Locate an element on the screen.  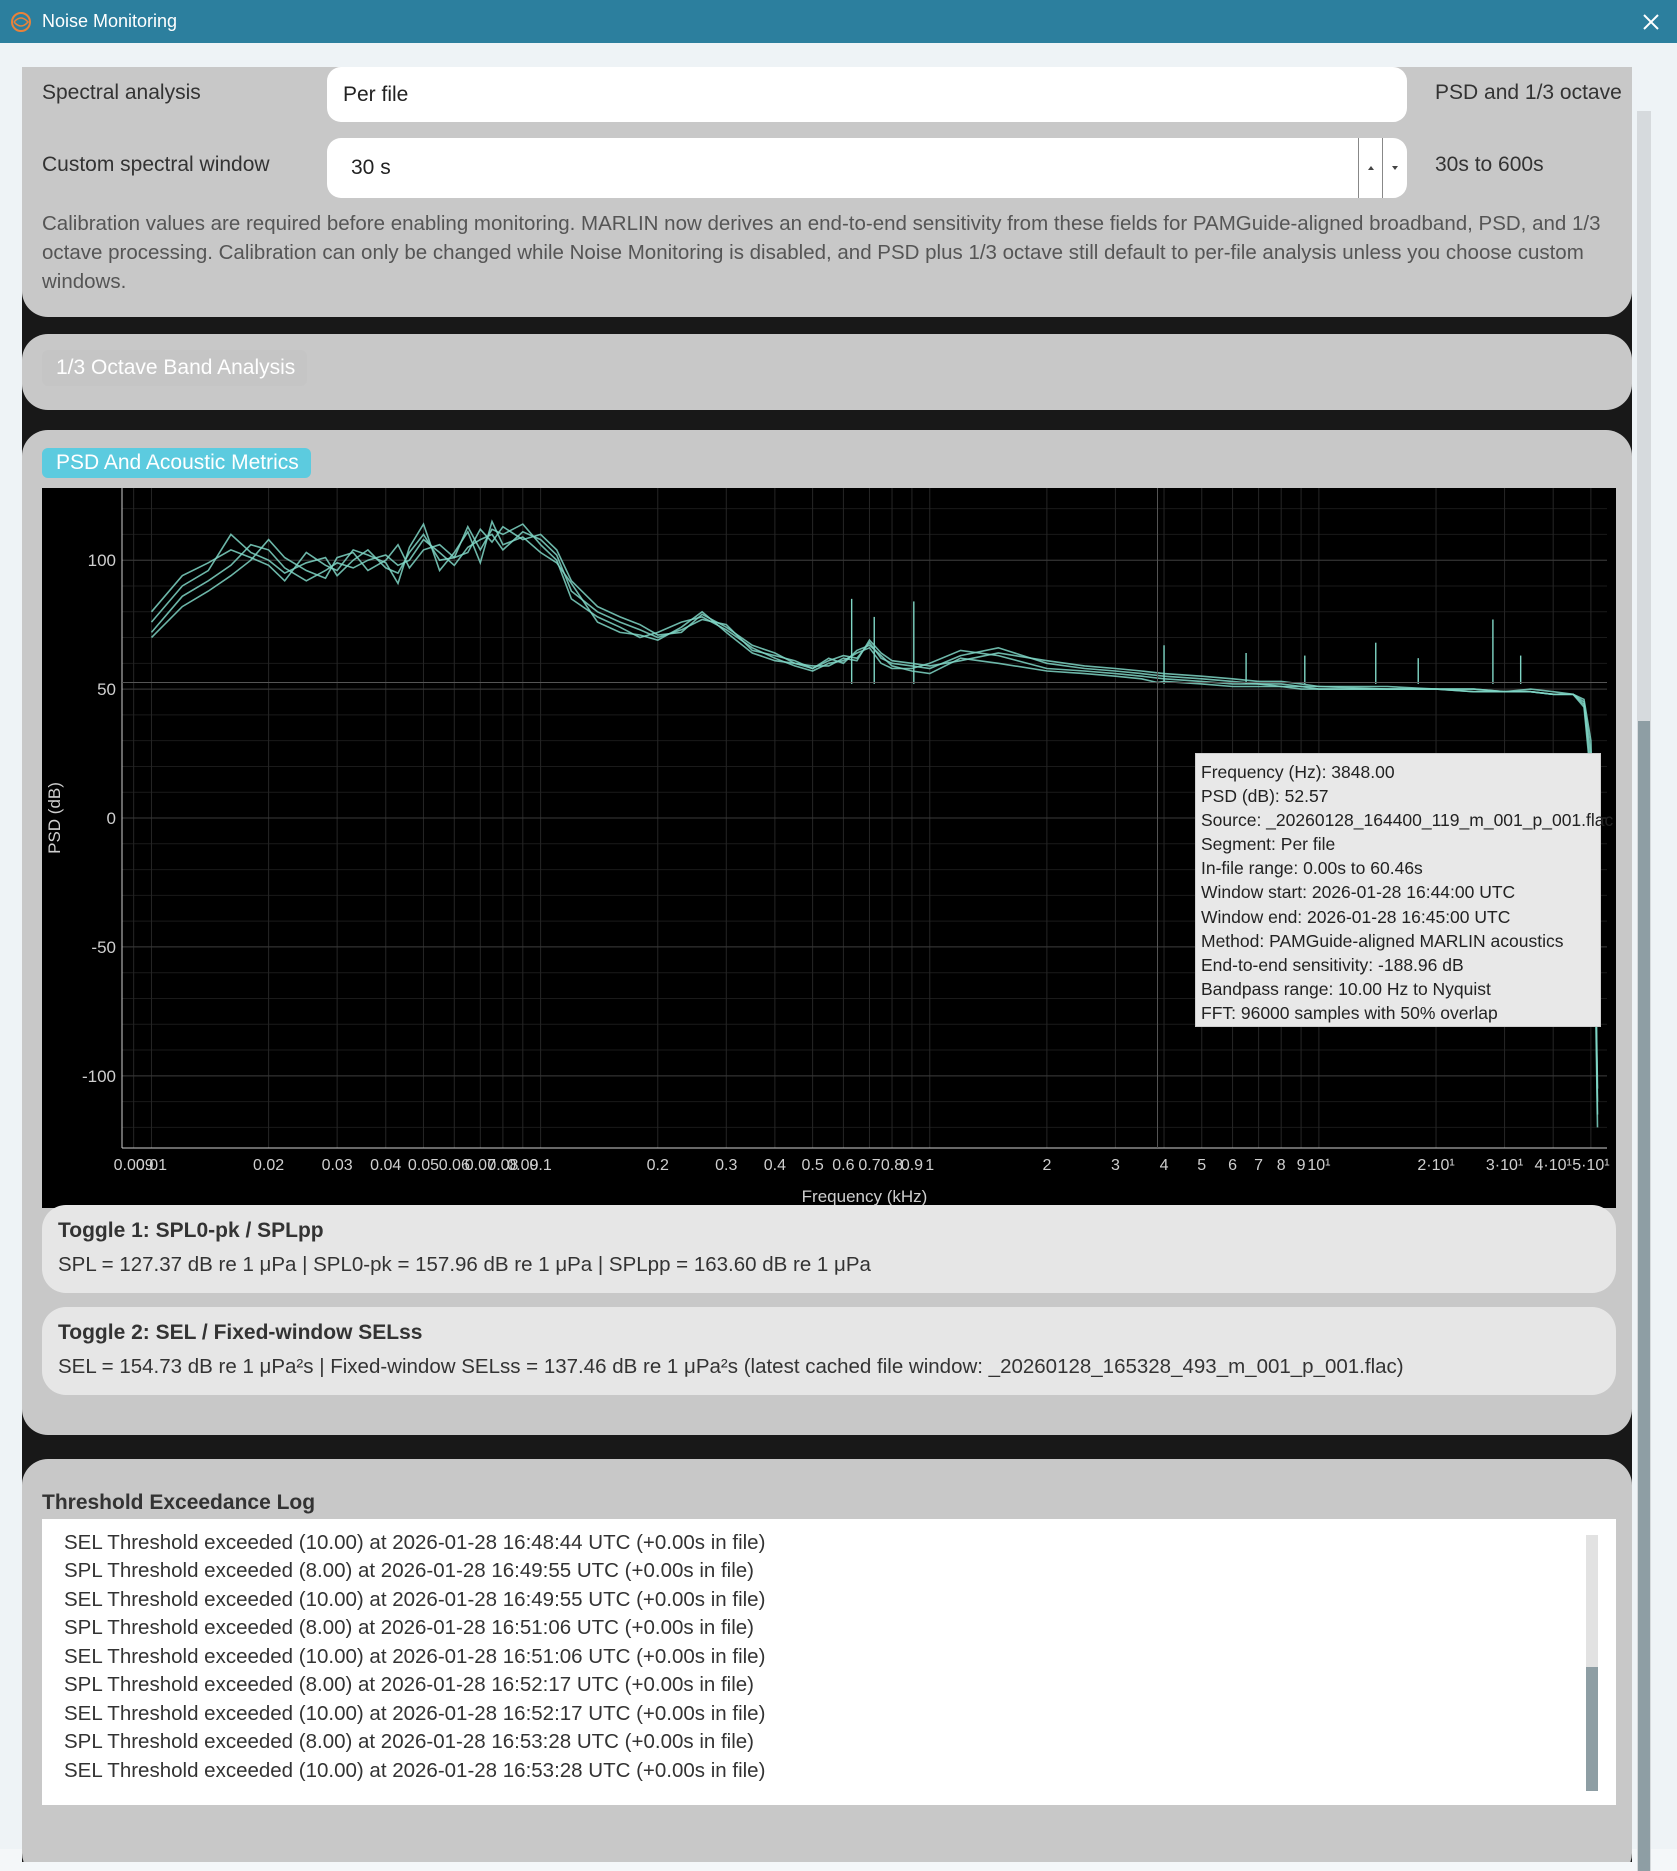
toggle1-title: Toggle 1: SPL0-pk / SPLpp is located at coordinates (191, 1230).